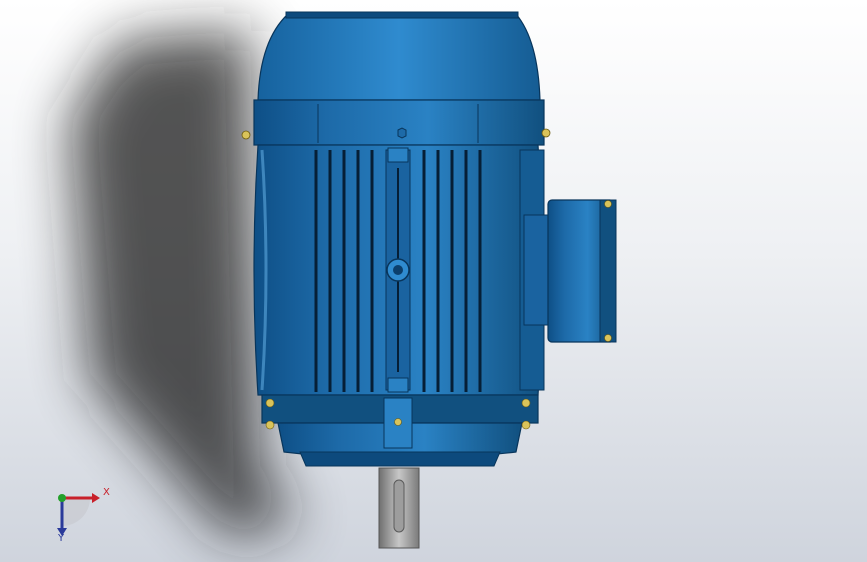 Image resolution: width=867 pixels, height=562 pixels. I want to click on y-axis-label: Y, so click(61, 538).